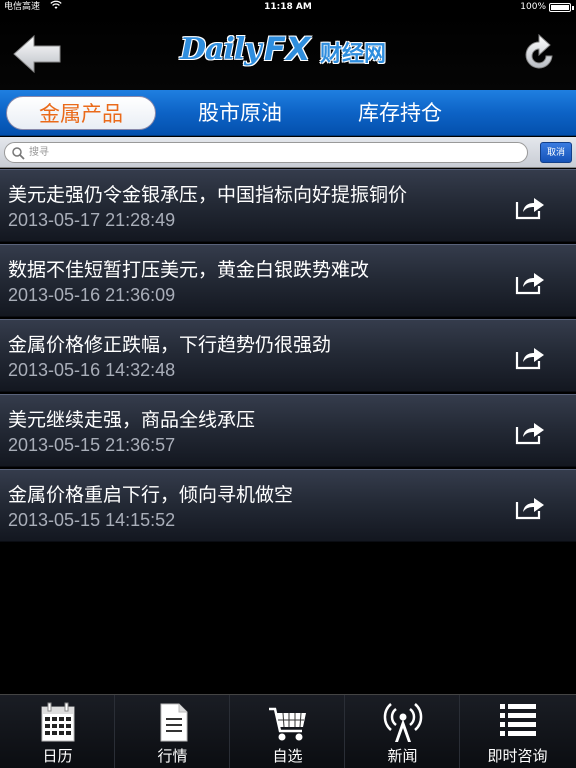 This screenshot has height=768, width=576. Describe the element at coordinates (92, 370) in the screenshot. I see `news-date: 2013-05-16 14:32:48` at that location.